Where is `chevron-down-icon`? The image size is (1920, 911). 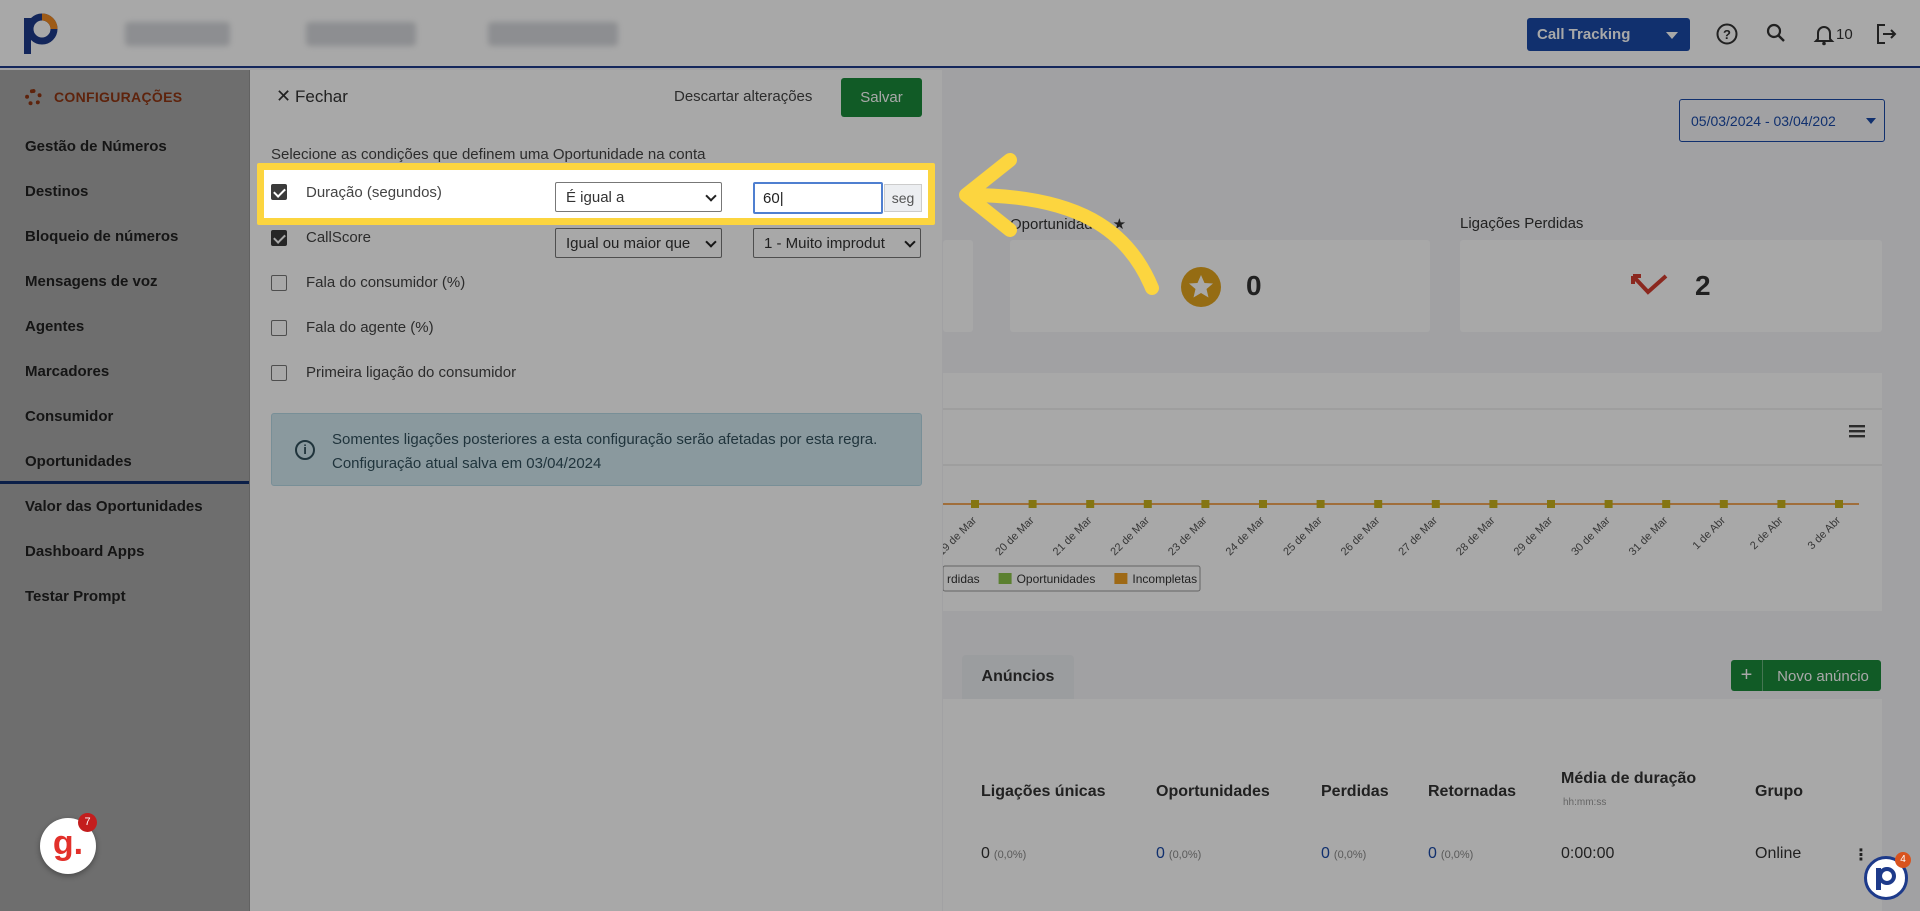
chevron-down-icon is located at coordinates (910, 242).